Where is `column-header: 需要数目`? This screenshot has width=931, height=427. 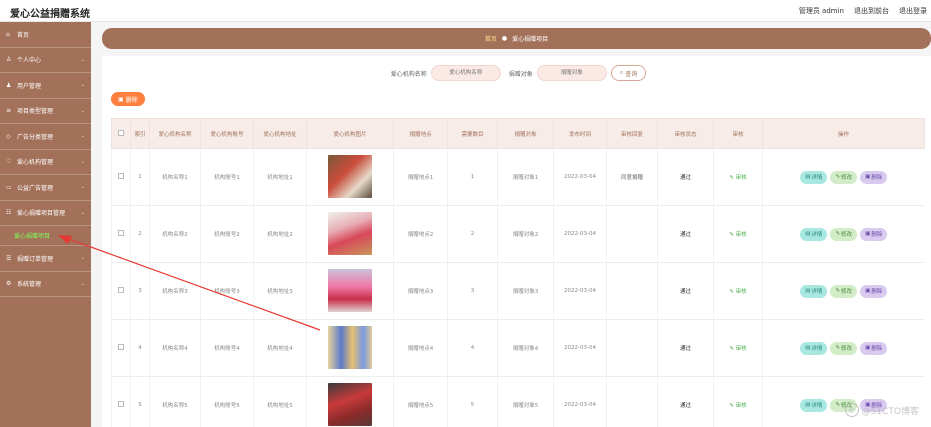 column-header: 需要数目 is located at coordinates (472, 133).